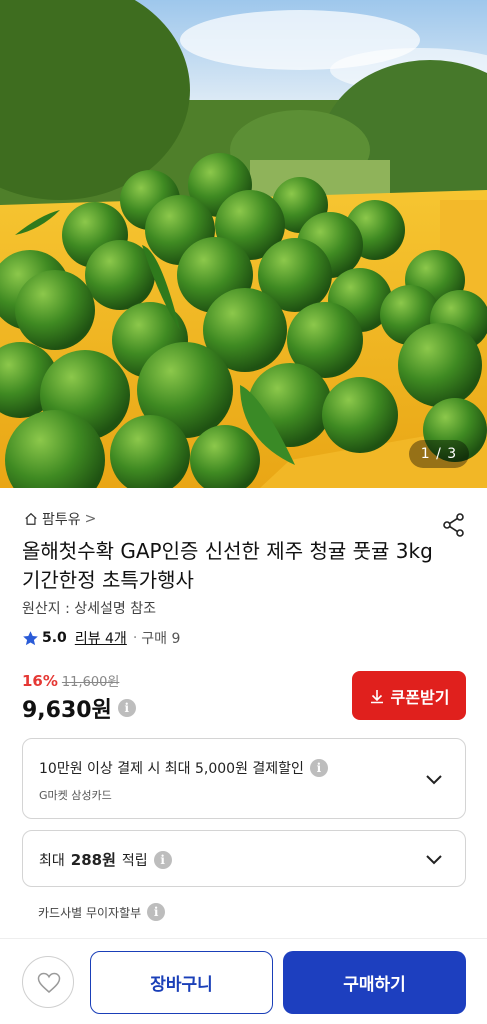  What do you see at coordinates (244, 858) in the screenshot?
I see `points-panel: 최대 288원 적립 i` at bounding box center [244, 858].